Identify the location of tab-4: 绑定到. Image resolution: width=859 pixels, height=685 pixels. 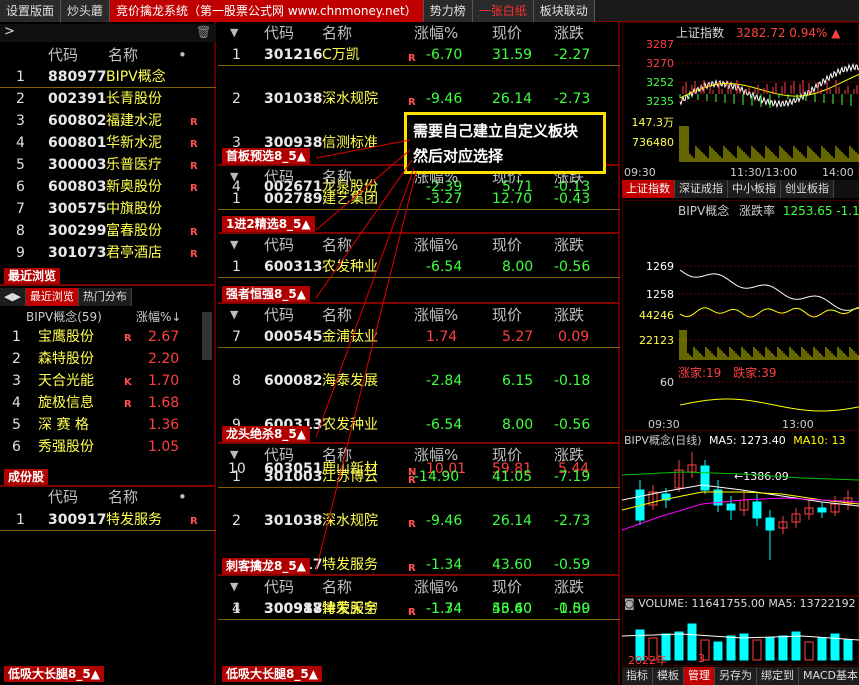
(778, 676).